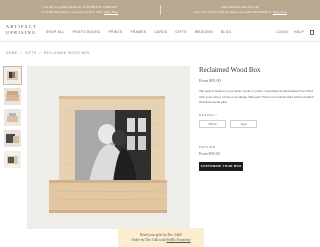  What do you see at coordinates (12, 53) in the screenshot?
I see `breadcrumb-home: HOME` at bounding box center [12, 53].